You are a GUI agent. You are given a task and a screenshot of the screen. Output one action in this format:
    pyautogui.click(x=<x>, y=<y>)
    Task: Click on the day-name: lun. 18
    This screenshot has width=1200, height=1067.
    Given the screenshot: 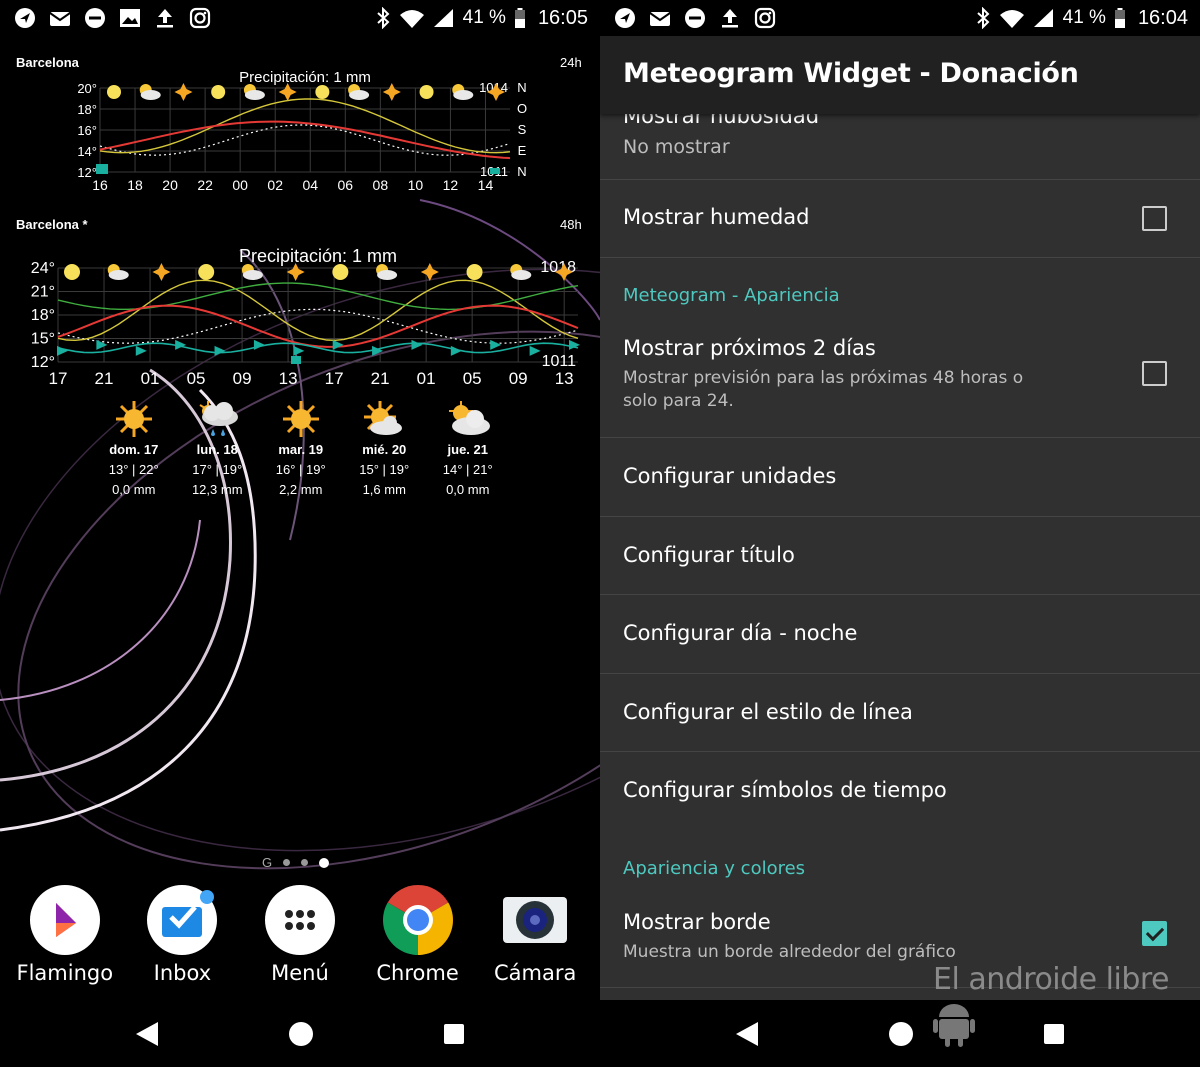 What is the action you would take?
    pyautogui.click(x=217, y=449)
    